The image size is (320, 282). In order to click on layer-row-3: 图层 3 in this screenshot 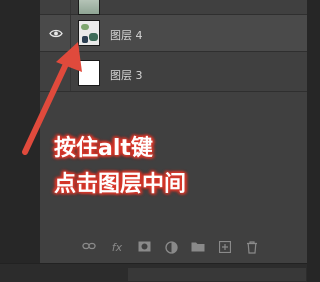, I will do `click(173, 73)`.